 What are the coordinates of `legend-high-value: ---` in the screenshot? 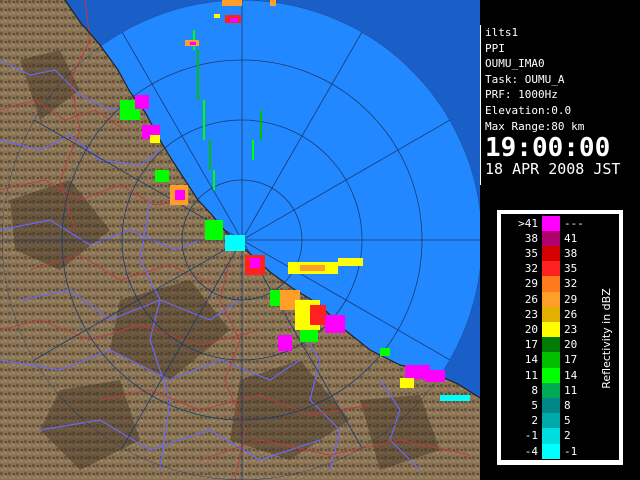 It's located at (574, 223).